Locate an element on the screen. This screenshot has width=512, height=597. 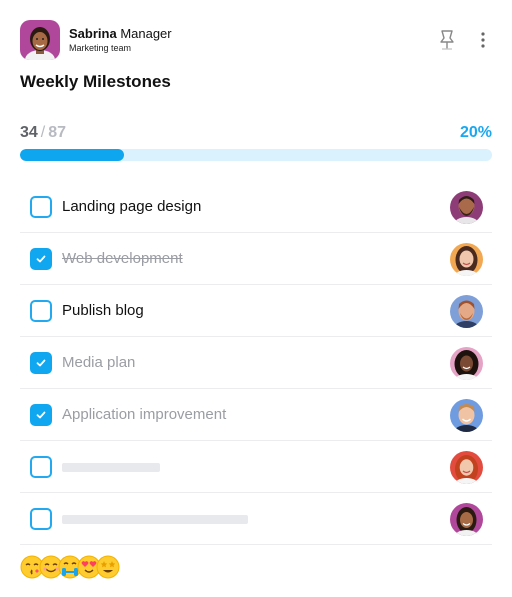
task-row: Web development is located at coordinates (256, 259).